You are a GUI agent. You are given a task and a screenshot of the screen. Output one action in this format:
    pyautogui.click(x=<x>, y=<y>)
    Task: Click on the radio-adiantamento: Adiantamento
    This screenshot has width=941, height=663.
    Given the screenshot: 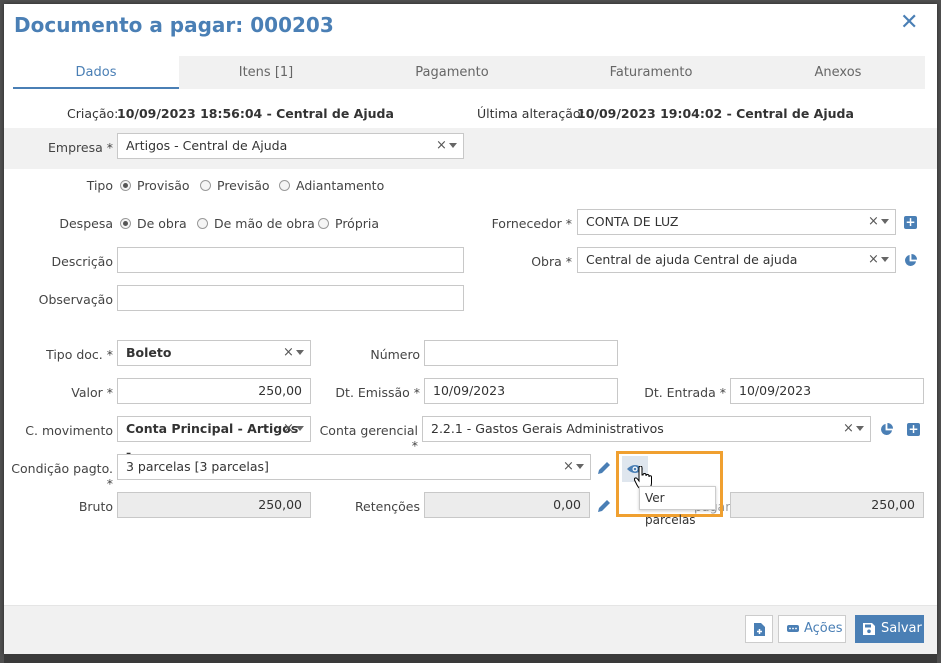 What is the action you would take?
    pyautogui.click(x=331, y=185)
    